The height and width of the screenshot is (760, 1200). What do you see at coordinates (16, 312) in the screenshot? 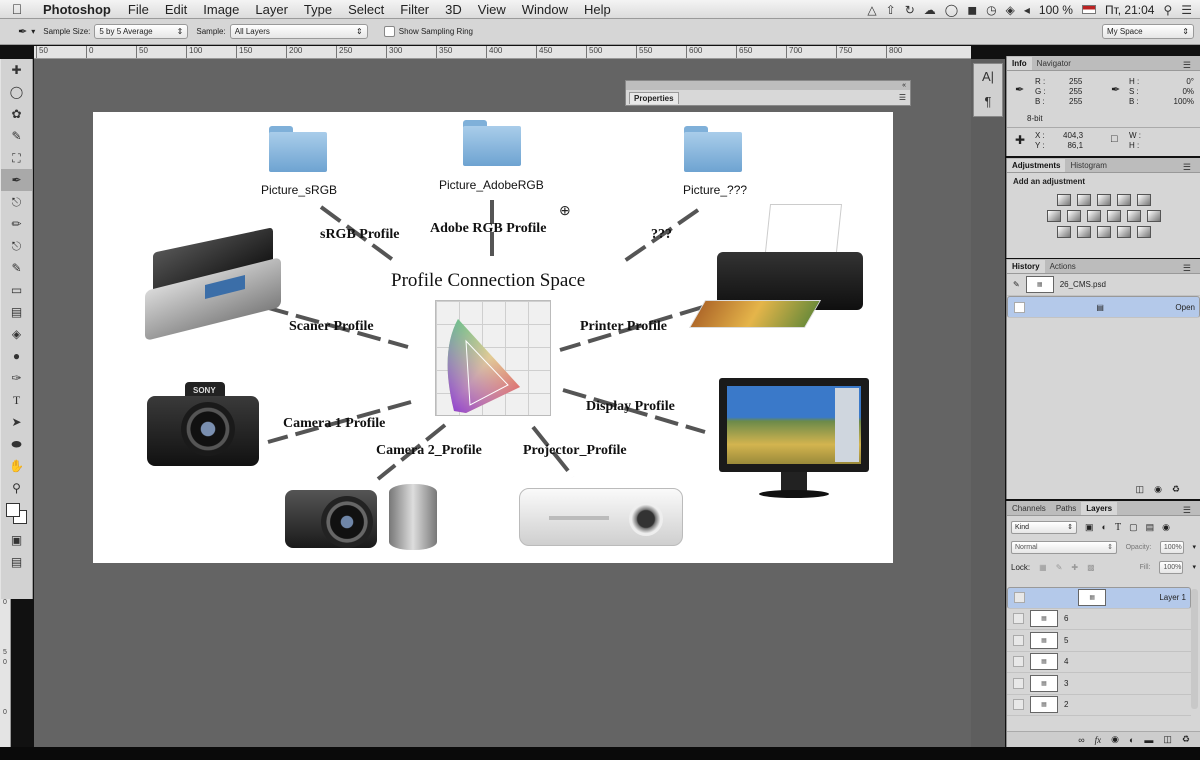
I see `gradient-tool-icon: ▤` at bounding box center [16, 312].